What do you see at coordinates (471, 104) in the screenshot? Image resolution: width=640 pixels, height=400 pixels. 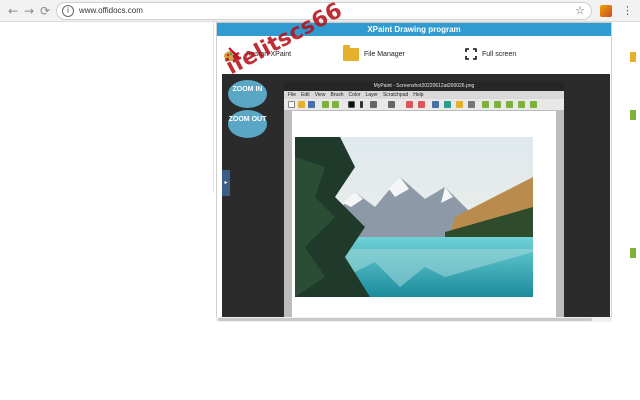 I see `layers-icon` at bounding box center [471, 104].